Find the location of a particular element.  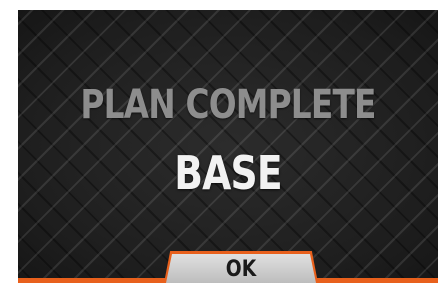

dialog-subtitle: BASE is located at coordinates (228, 173).